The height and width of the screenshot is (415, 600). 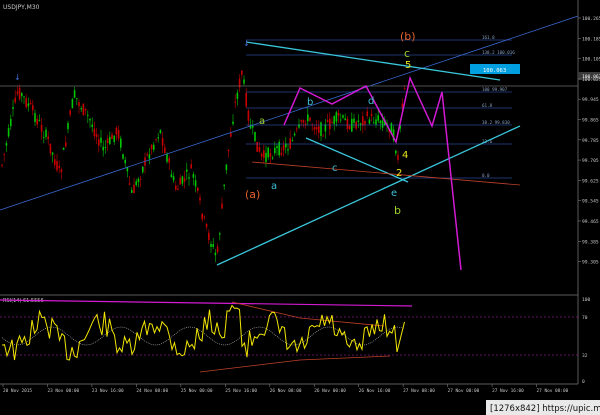 What do you see at coordinates (371, 101) in the screenshot?
I see `wave-label-d-upper: d` at bounding box center [371, 101].